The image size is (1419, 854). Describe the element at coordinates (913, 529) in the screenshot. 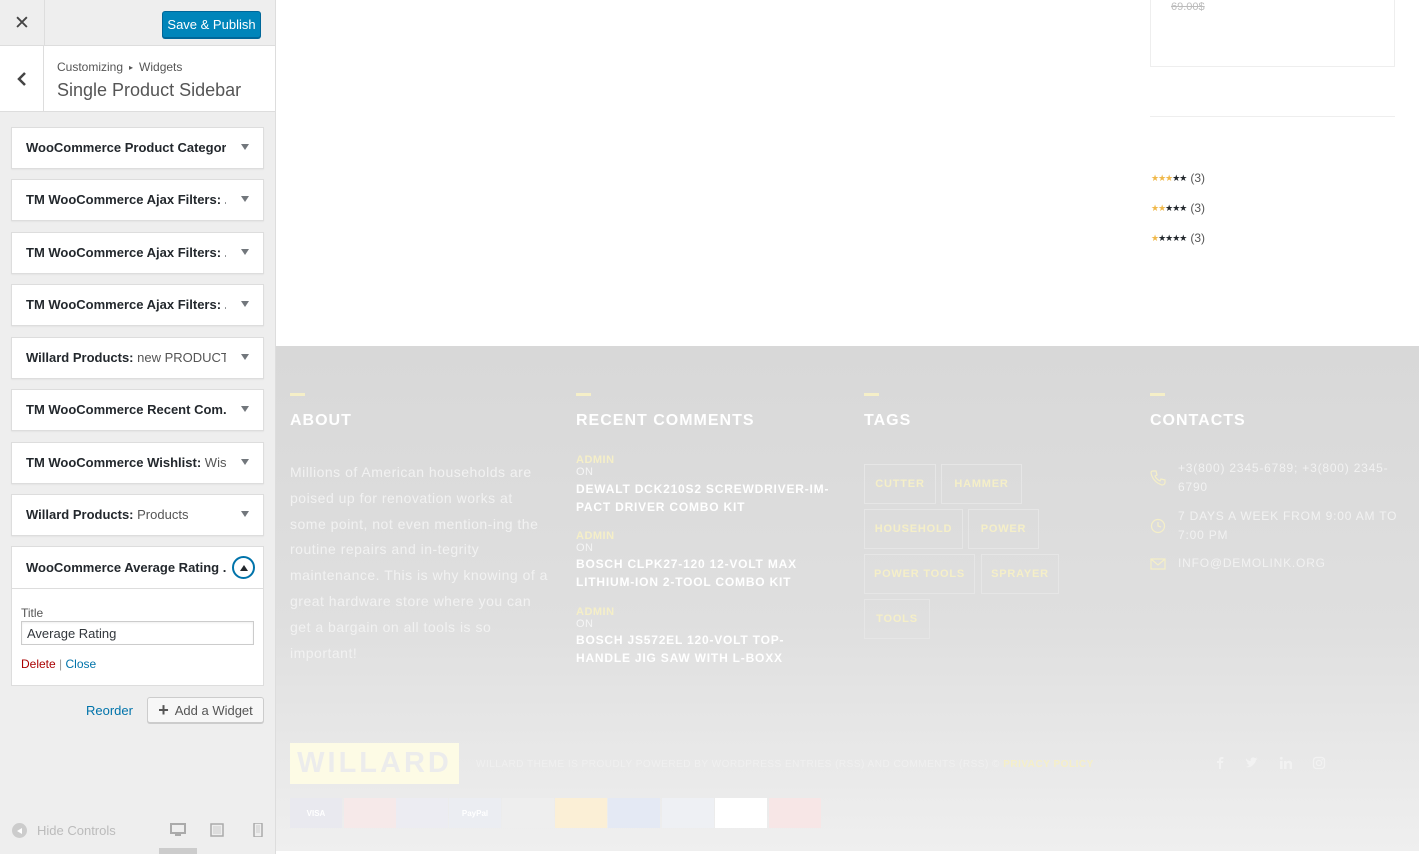

I see `tag-link: HOUSEHOLD` at that location.